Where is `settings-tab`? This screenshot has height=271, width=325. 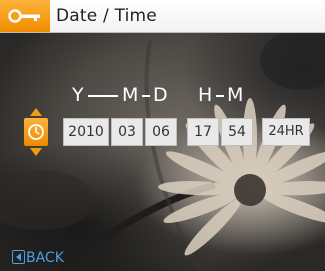
settings-tab is located at coordinates (25, 16).